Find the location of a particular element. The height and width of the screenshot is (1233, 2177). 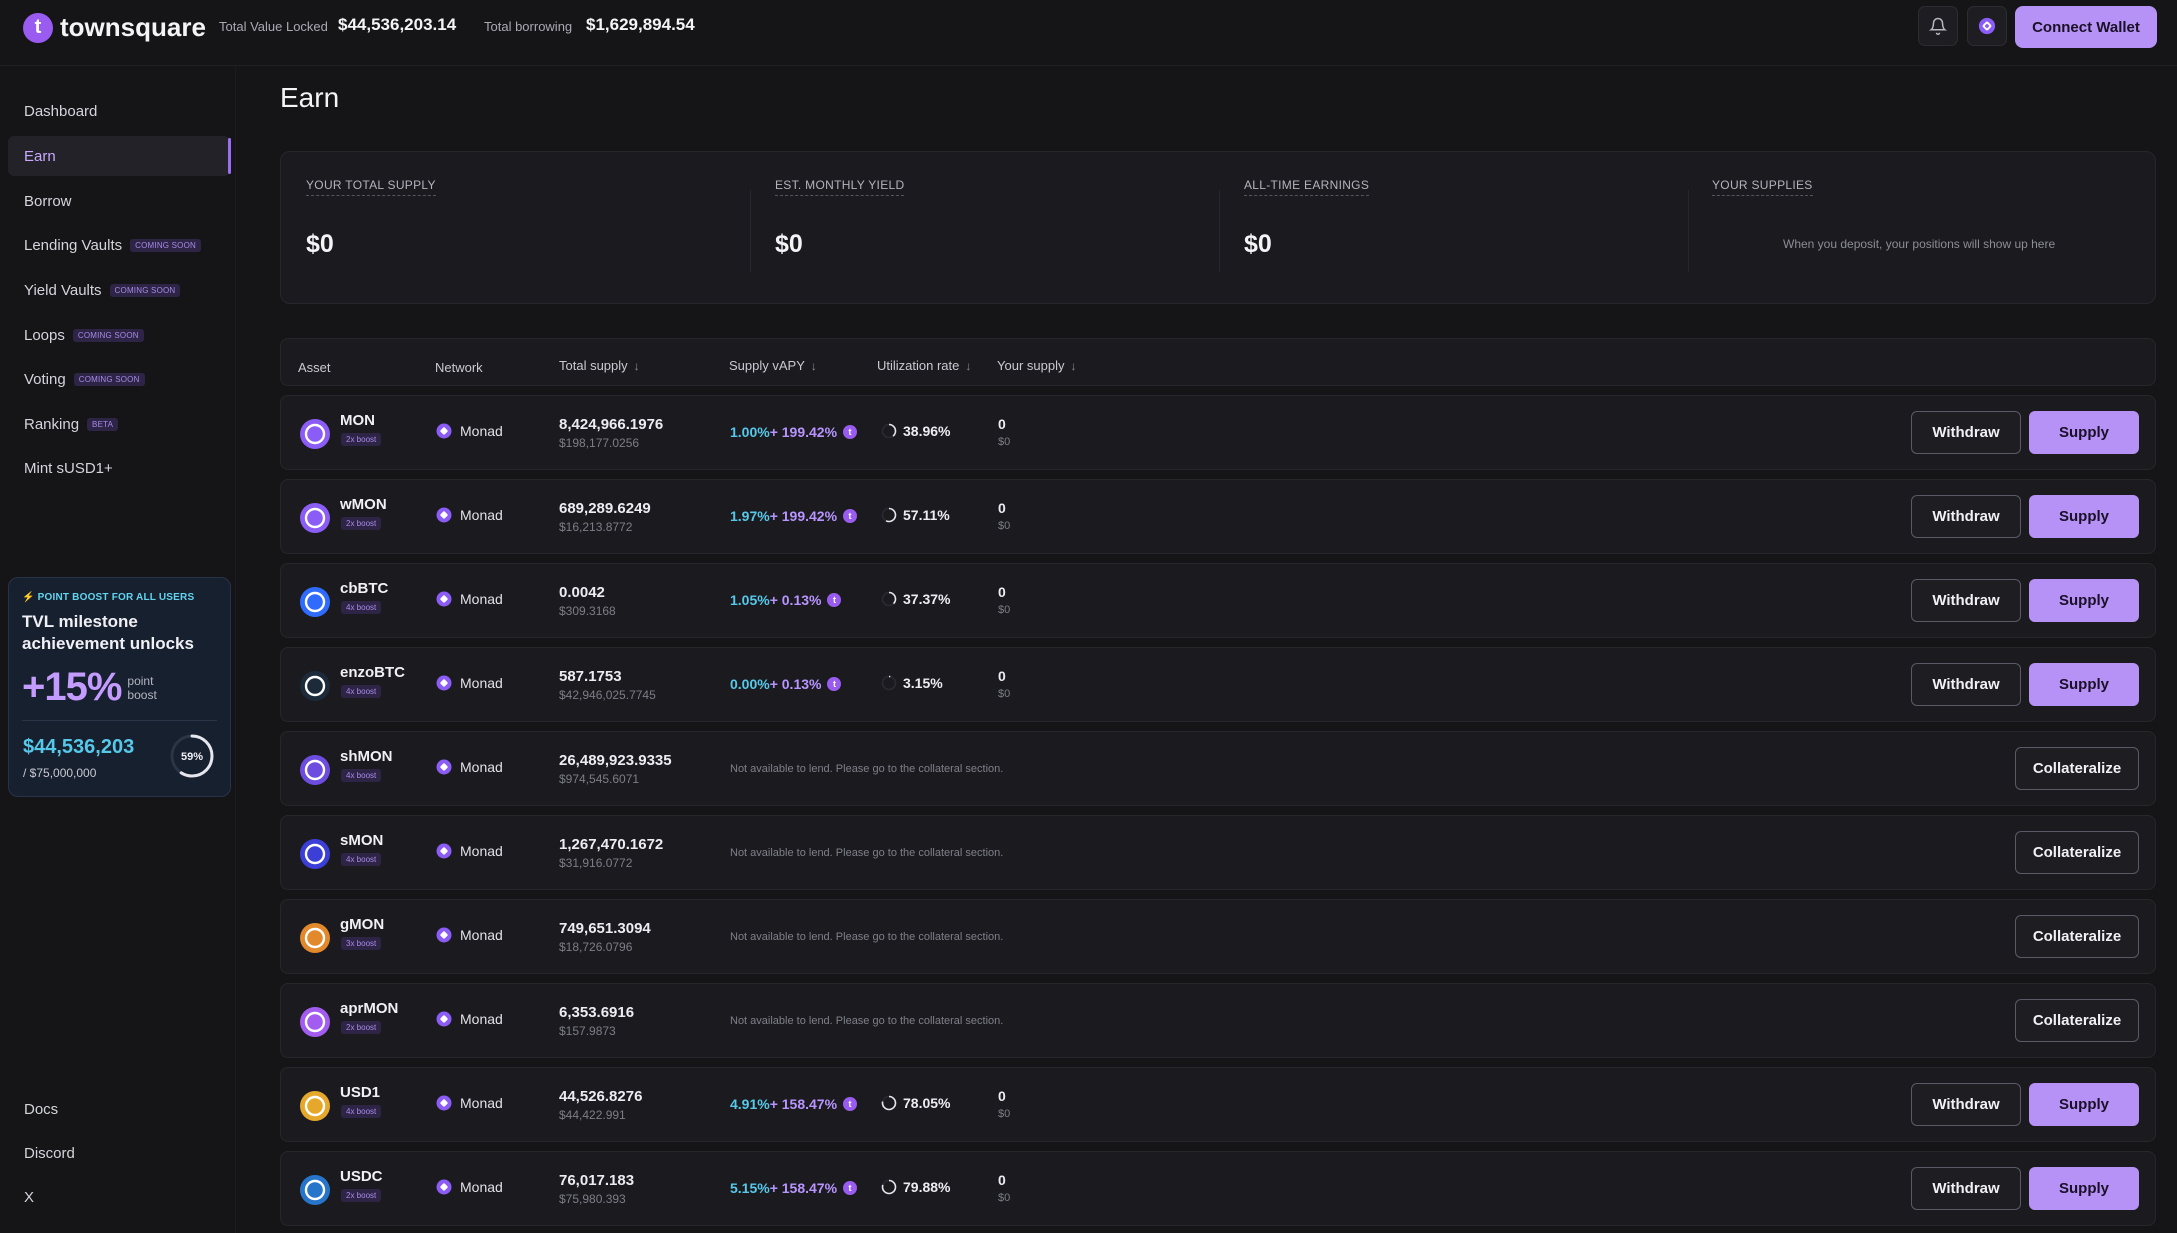

asset-name: USDC is located at coordinates (361, 1176).